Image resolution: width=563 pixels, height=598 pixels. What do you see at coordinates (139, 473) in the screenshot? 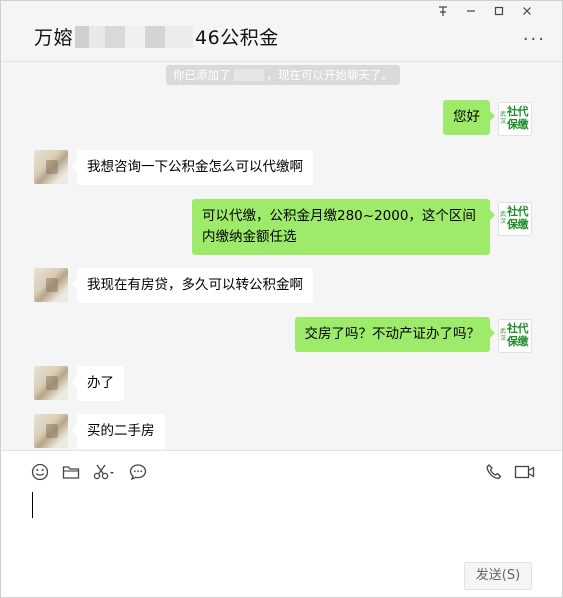
I see `chat-bubble-icon` at bounding box center [139, 473].